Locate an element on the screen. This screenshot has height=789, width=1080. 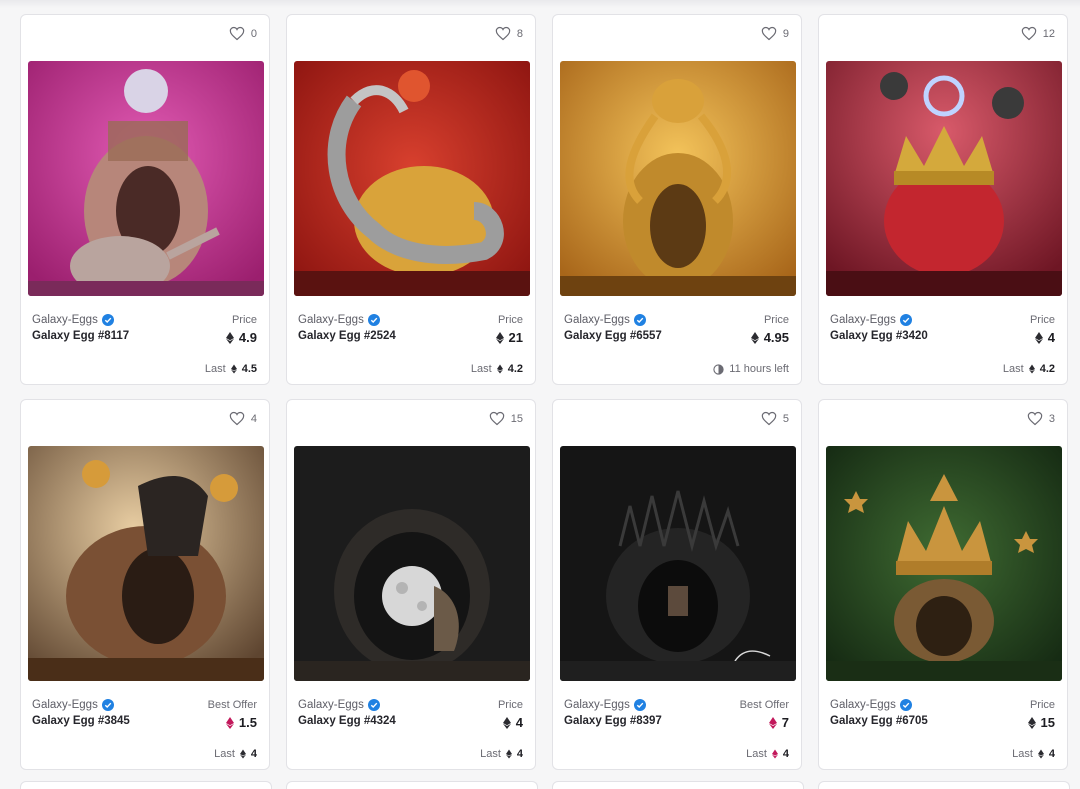
auction-timer: 11 hours left is located at coordinates (751, 369).